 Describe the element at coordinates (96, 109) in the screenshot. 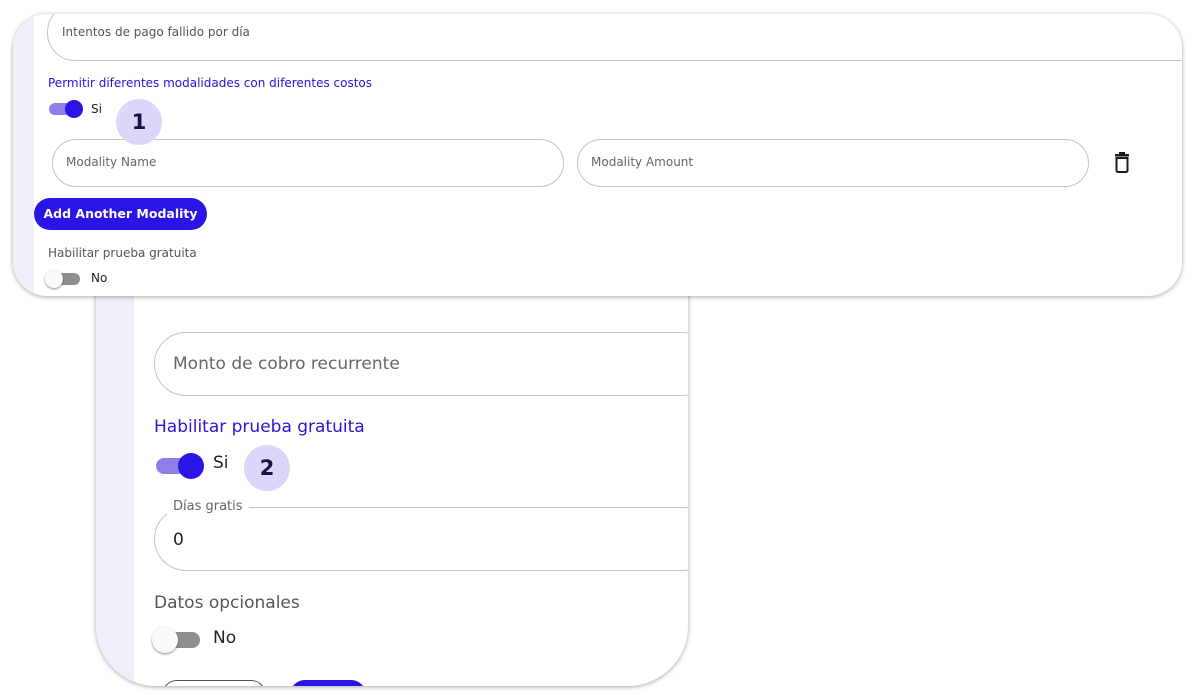

I see `modalities-toggle-label: Si` at that location.